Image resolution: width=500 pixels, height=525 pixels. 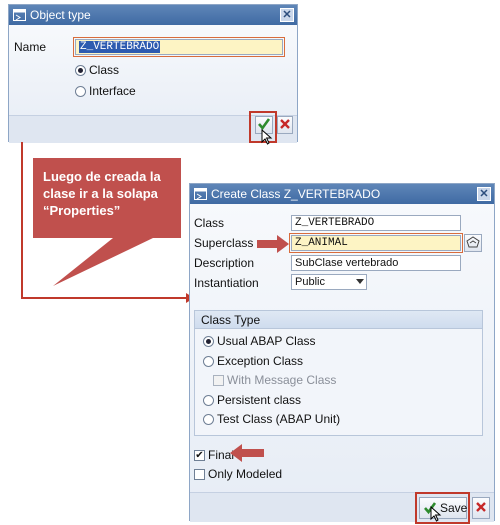 I want to click on radio-interface-label: Interface, so click(x=112, y=91).